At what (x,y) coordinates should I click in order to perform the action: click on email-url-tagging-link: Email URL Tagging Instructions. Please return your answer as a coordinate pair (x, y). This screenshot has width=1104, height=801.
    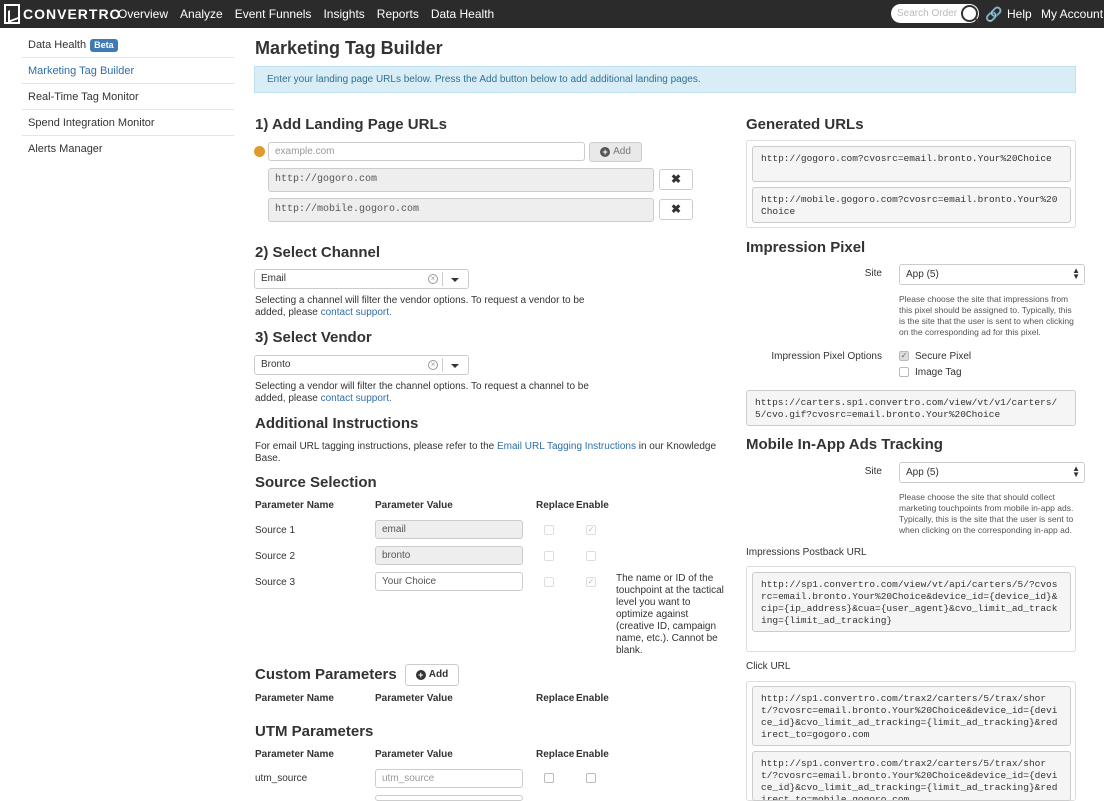
    Looking at the image, I should click on (566, 446).